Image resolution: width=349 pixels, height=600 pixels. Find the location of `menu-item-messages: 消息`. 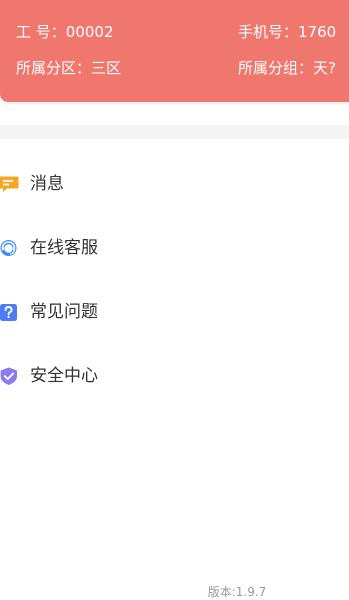

menu-item-messages: 消息 is located at coordinates (174, 183).